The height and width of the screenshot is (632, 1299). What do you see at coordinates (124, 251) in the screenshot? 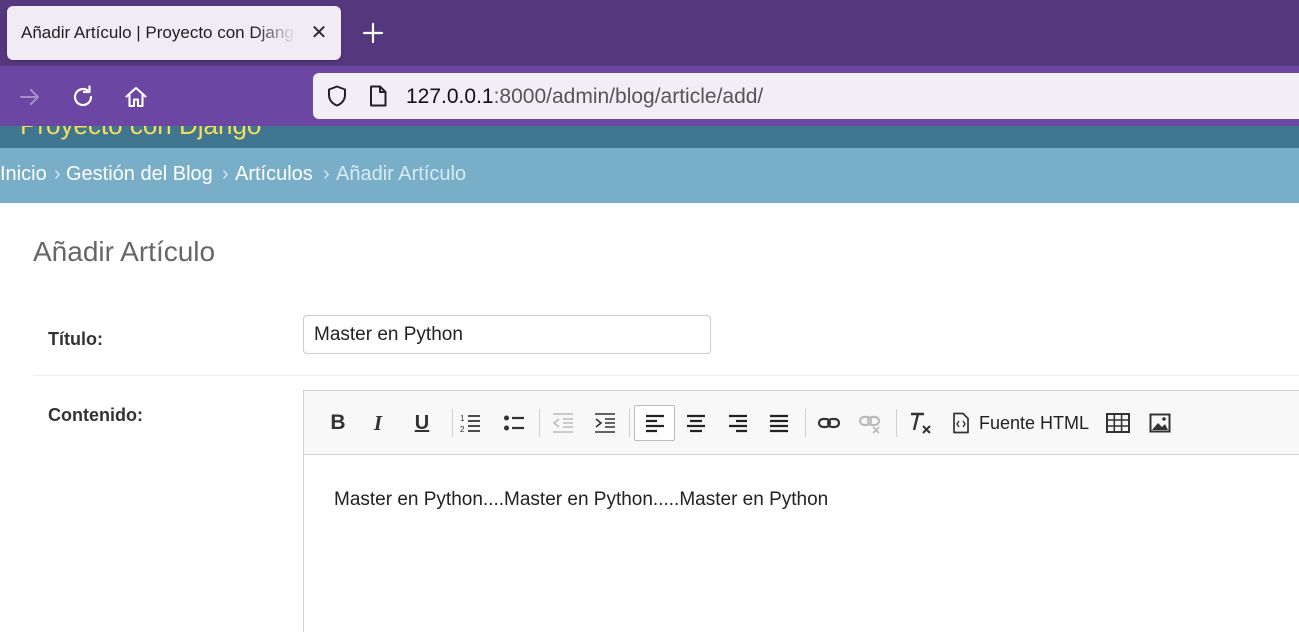
I see `page-title: Añadir Artículo` at bounding box center [124, 251].